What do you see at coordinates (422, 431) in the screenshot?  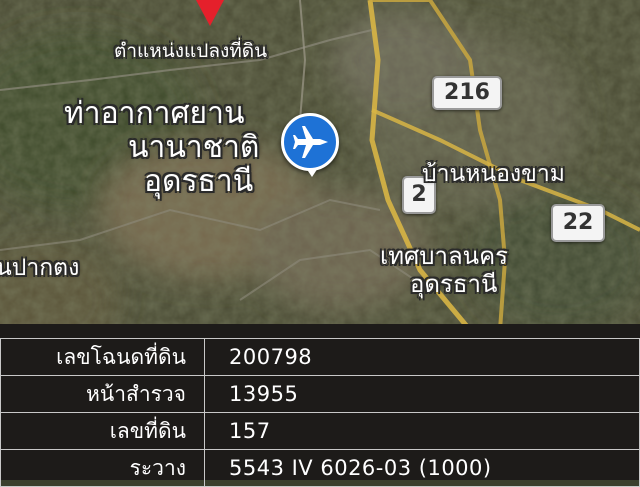 I see `land-number-value: 157` at bounding box center [422, 431].